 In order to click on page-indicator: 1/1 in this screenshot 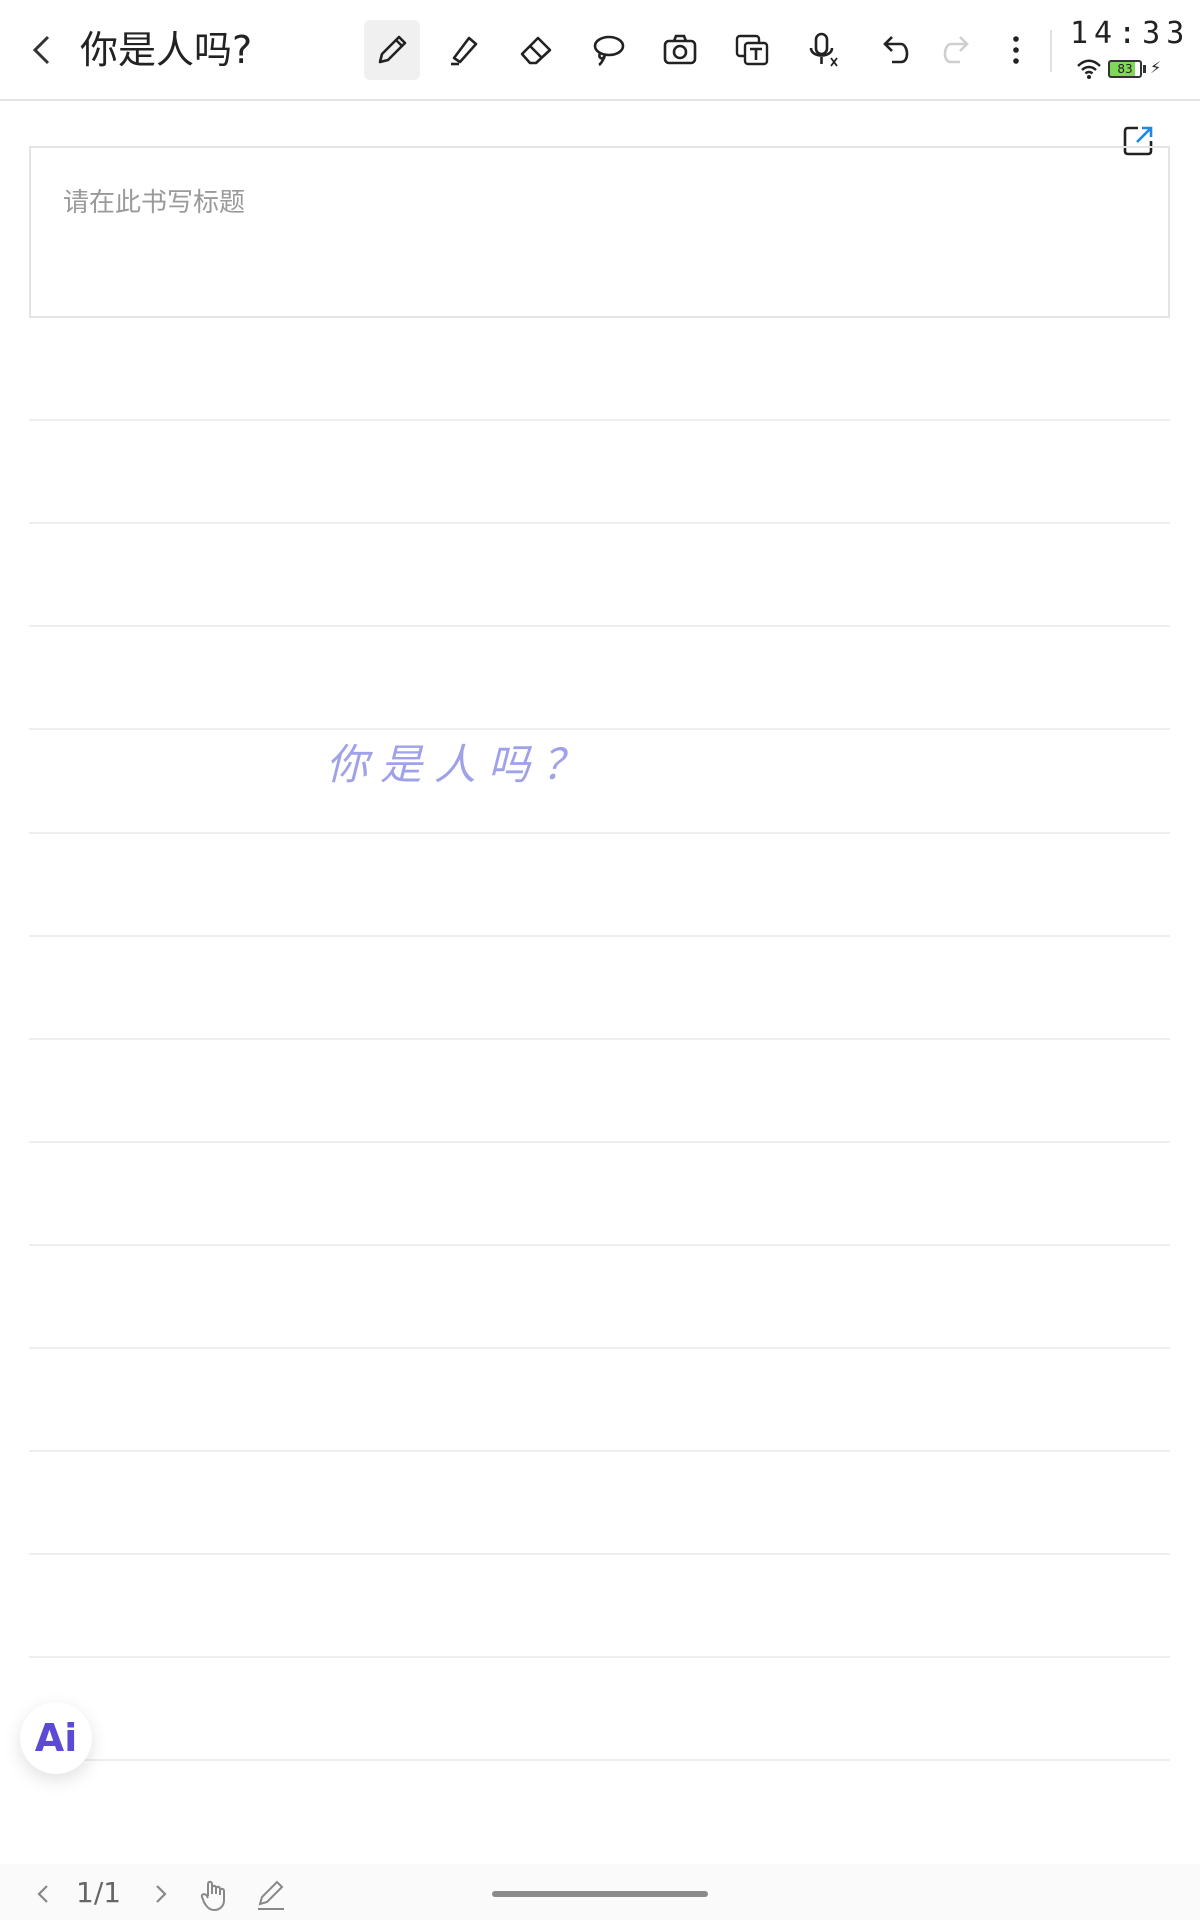, I will do `click(99, 1892)`.